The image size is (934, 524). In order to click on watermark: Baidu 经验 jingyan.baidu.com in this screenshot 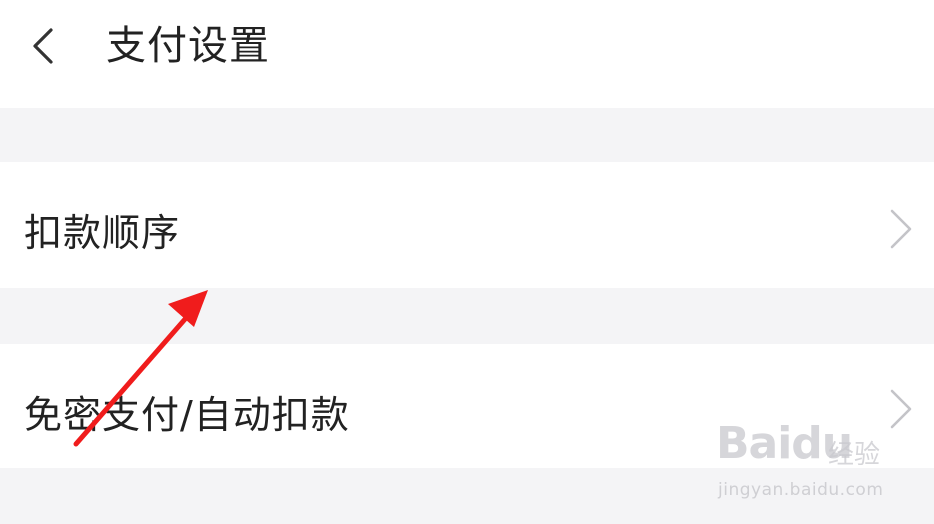, I will do `click(812, 463)`.